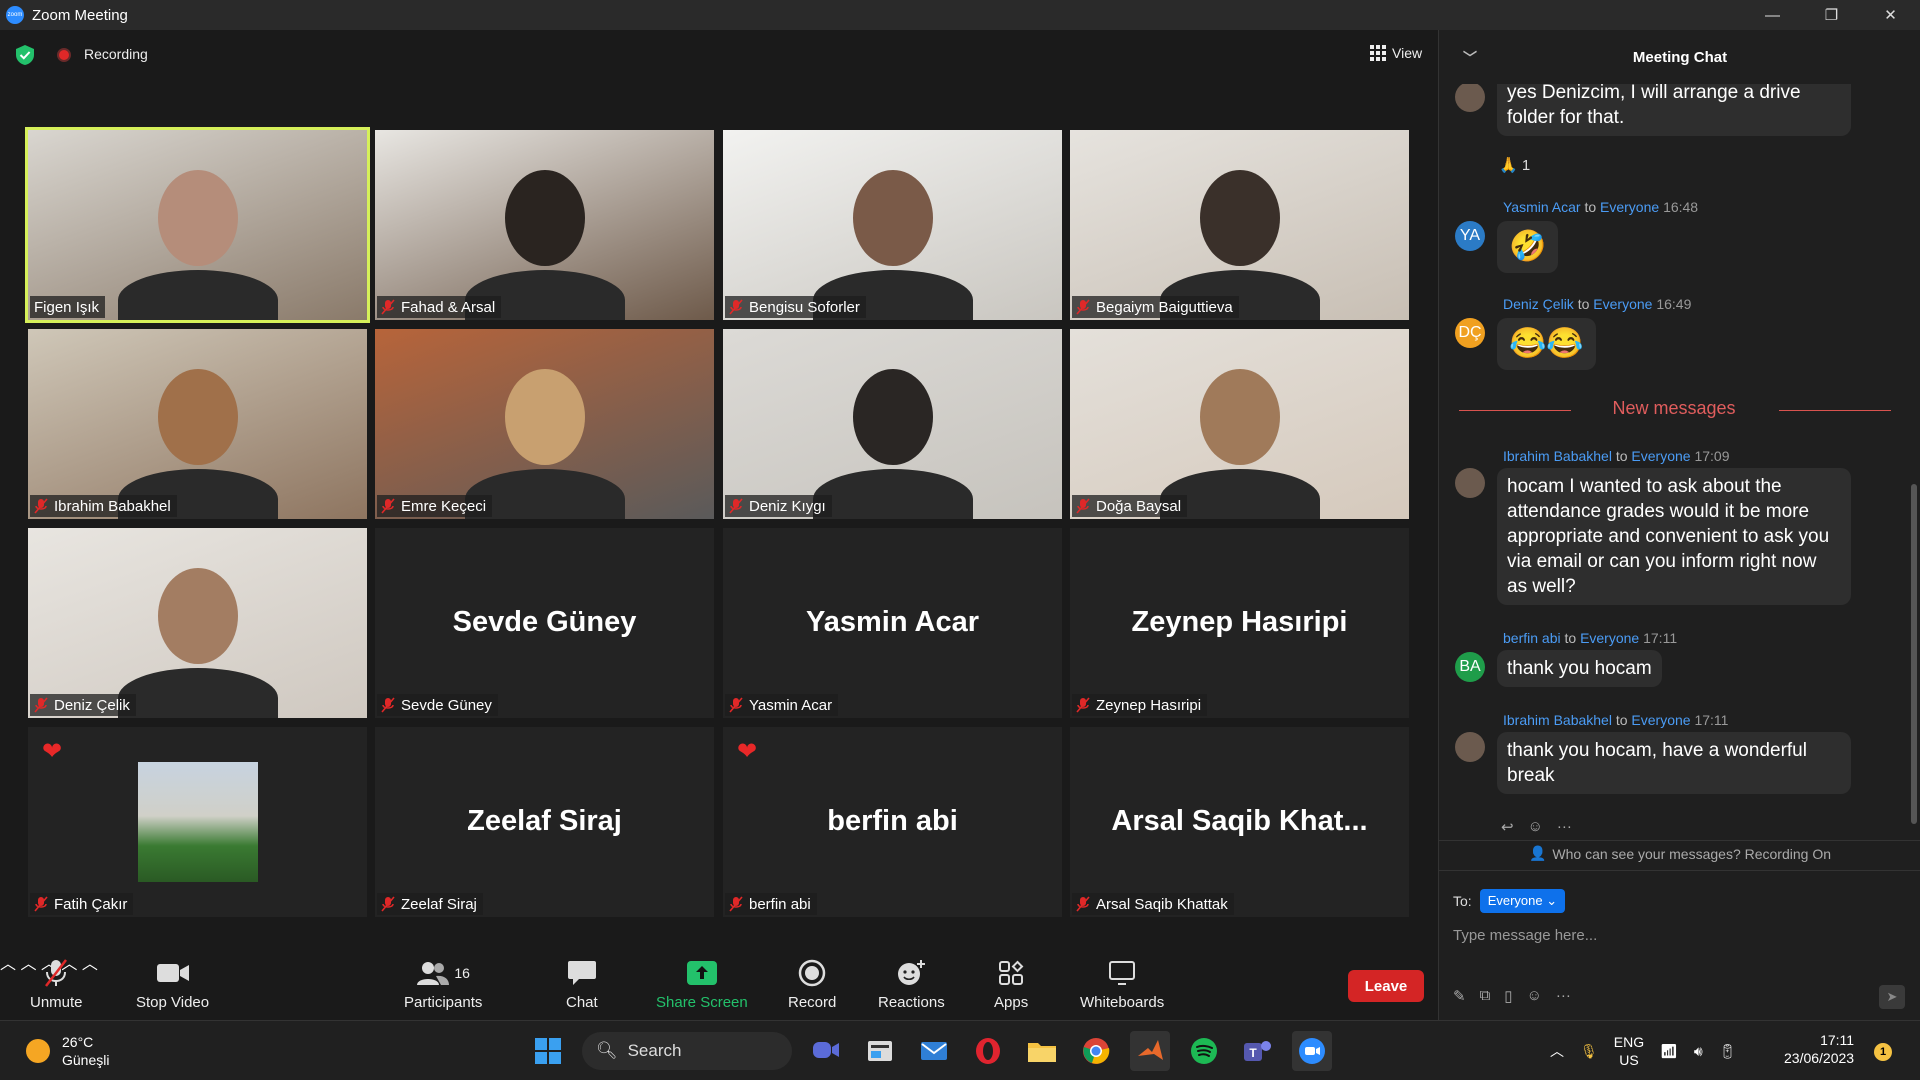  What do you see at coordinates (56, 984) in the screenshot?
I see `unmute-button: Unmute` at bounding box center [56, 984].